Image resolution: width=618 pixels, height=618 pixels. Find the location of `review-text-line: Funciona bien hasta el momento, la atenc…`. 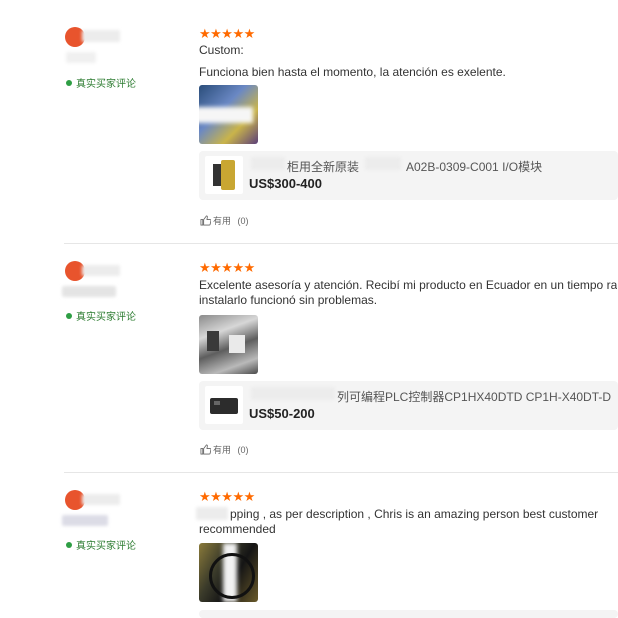

review-text-line: Funciona bien hasta el momento, la atenc… is located at coordinates (352, 72).